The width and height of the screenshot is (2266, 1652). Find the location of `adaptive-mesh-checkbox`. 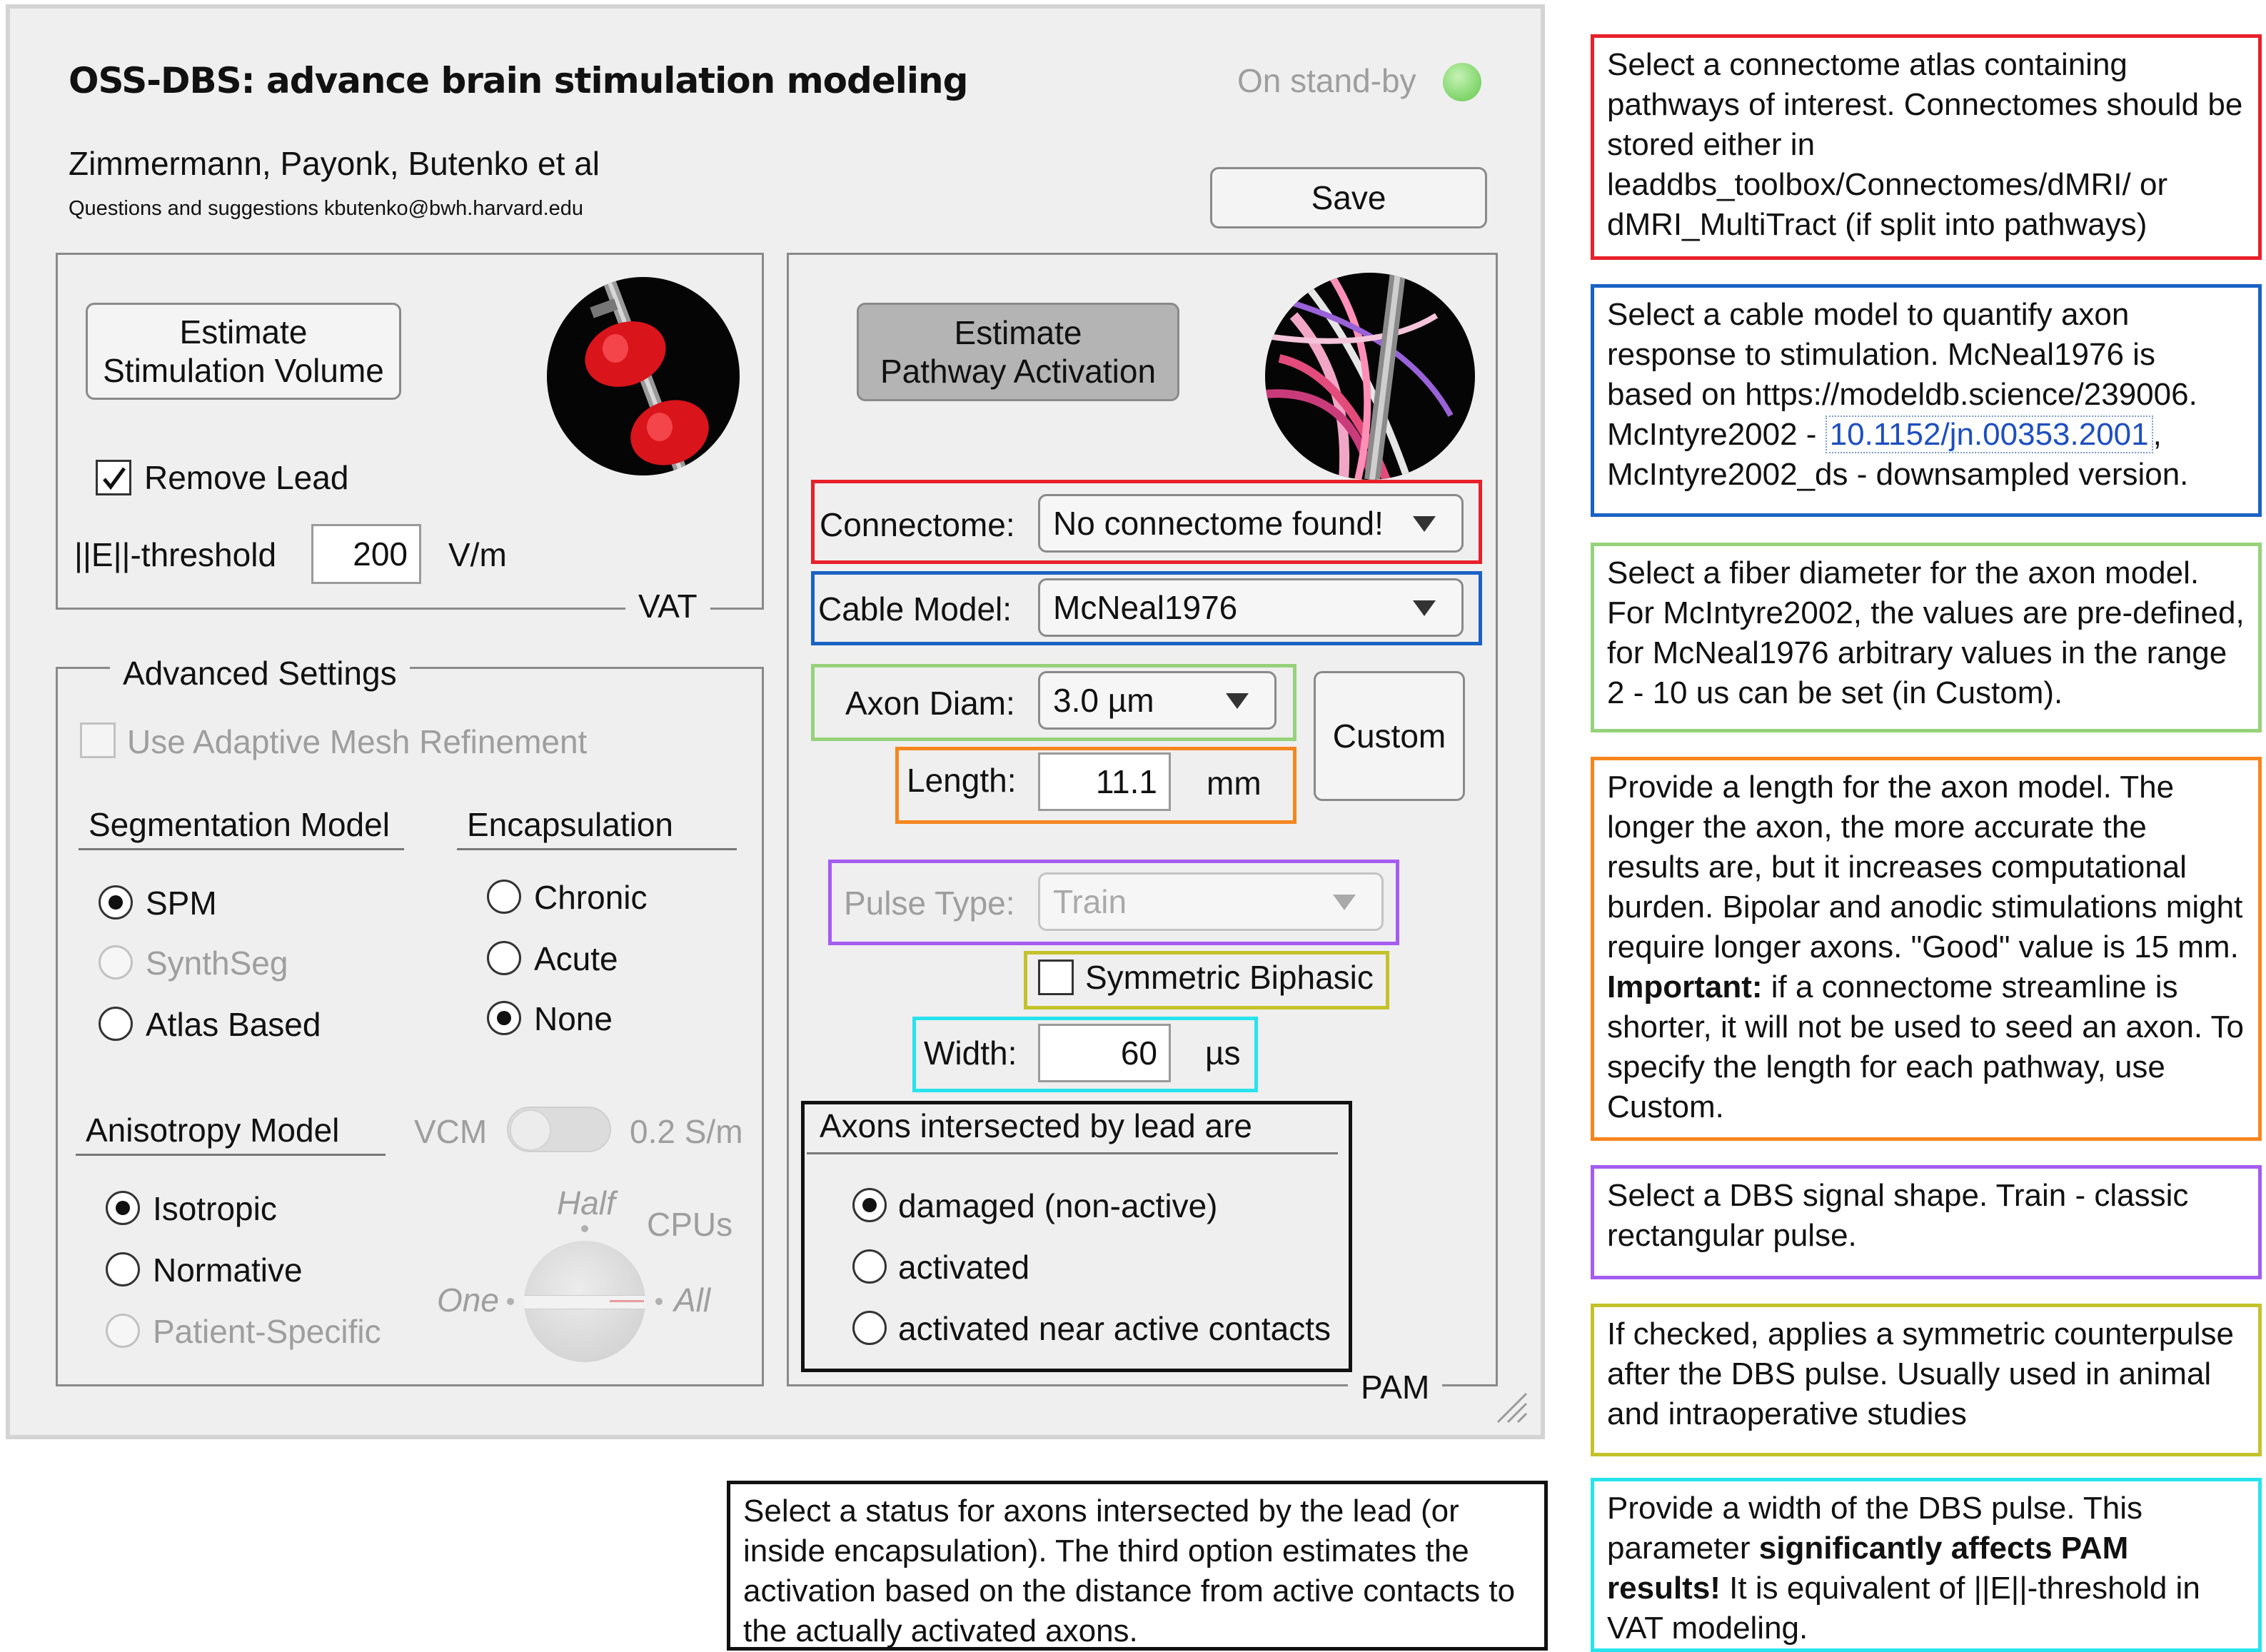

adaptive-mesh-checkbox is located at coordinates (98, 740).